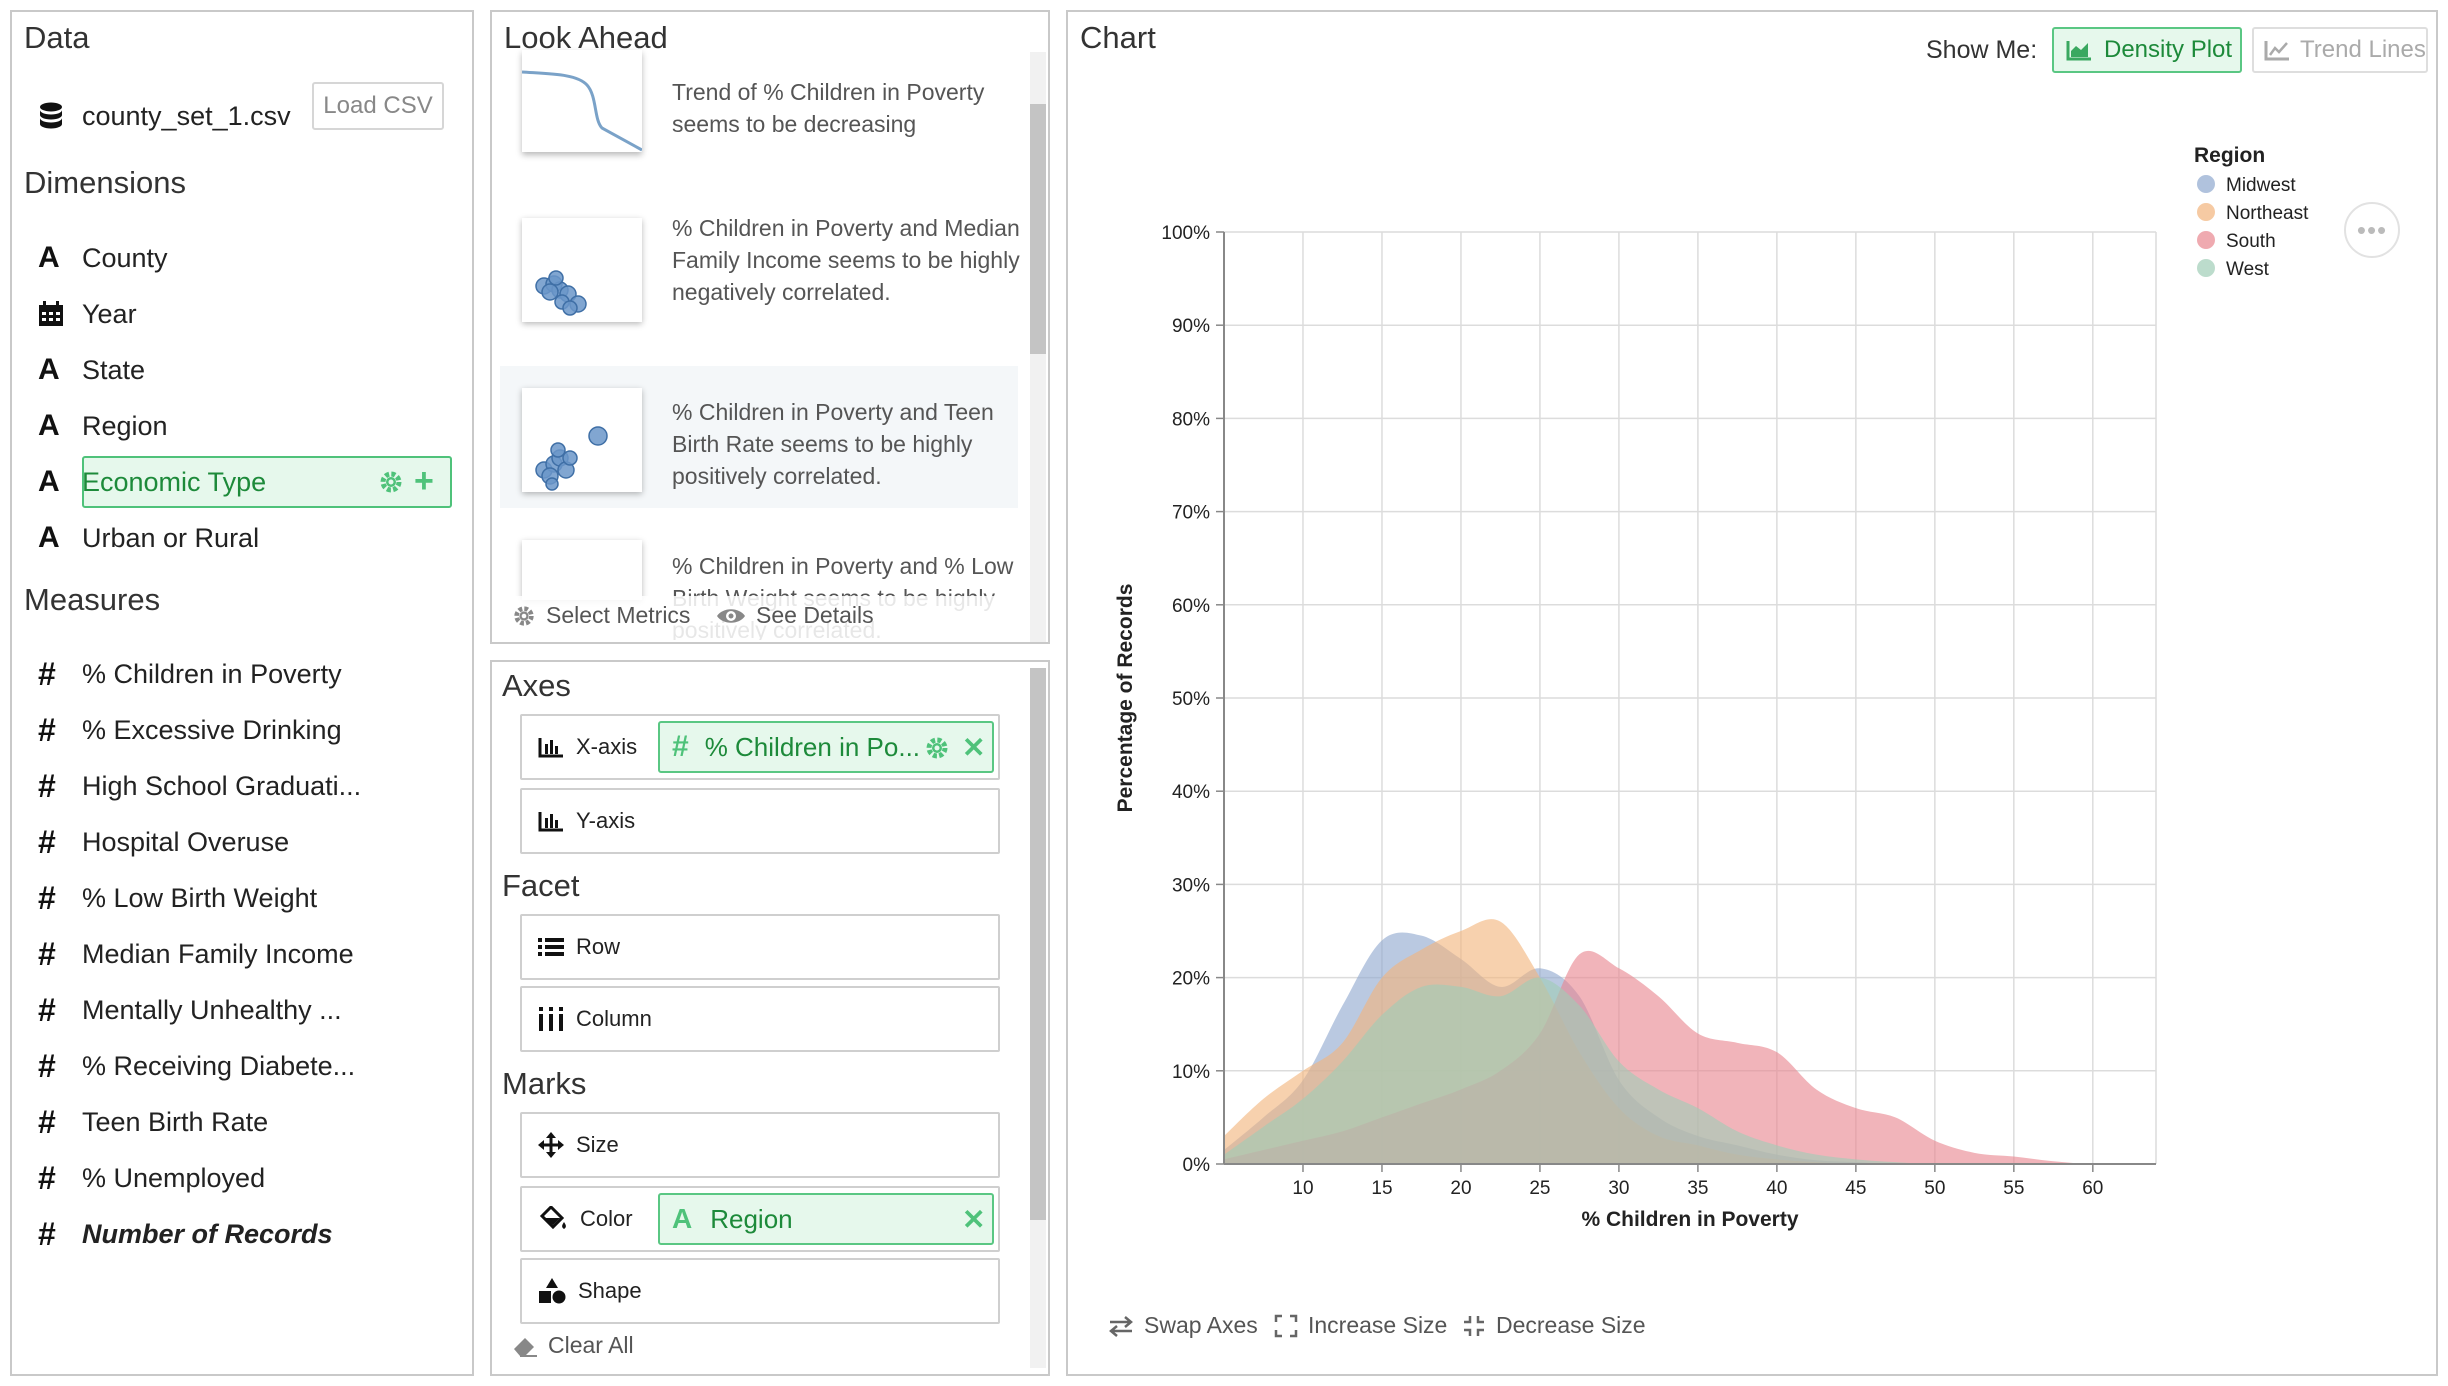 The image size is (2448, 1386). I want to click on decrease-size-button: Decrease Size, so click(1554, 1325).